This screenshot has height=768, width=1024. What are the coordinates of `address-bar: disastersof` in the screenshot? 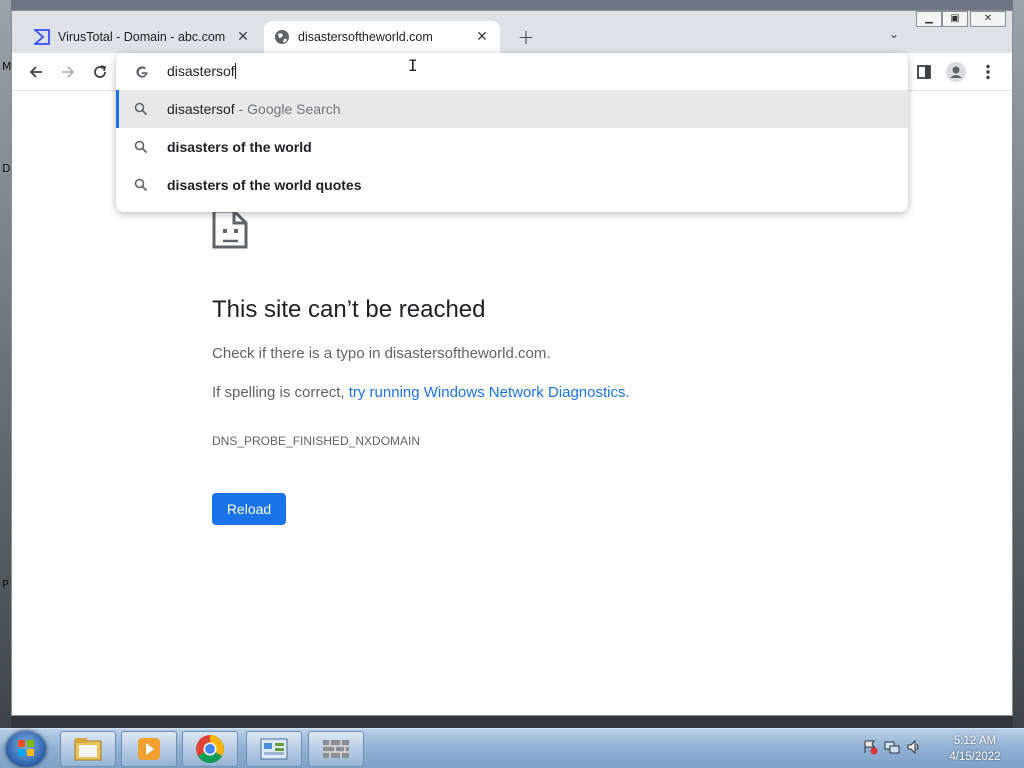 It's located at (512, 71).